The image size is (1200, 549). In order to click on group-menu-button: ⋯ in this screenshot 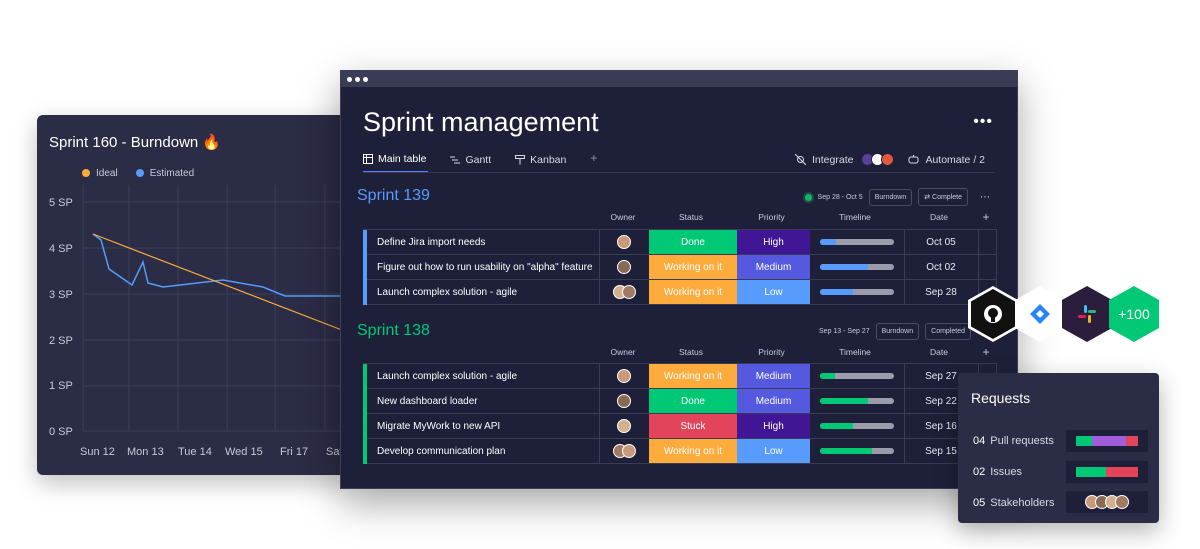, I will do `click(985, 197)`.